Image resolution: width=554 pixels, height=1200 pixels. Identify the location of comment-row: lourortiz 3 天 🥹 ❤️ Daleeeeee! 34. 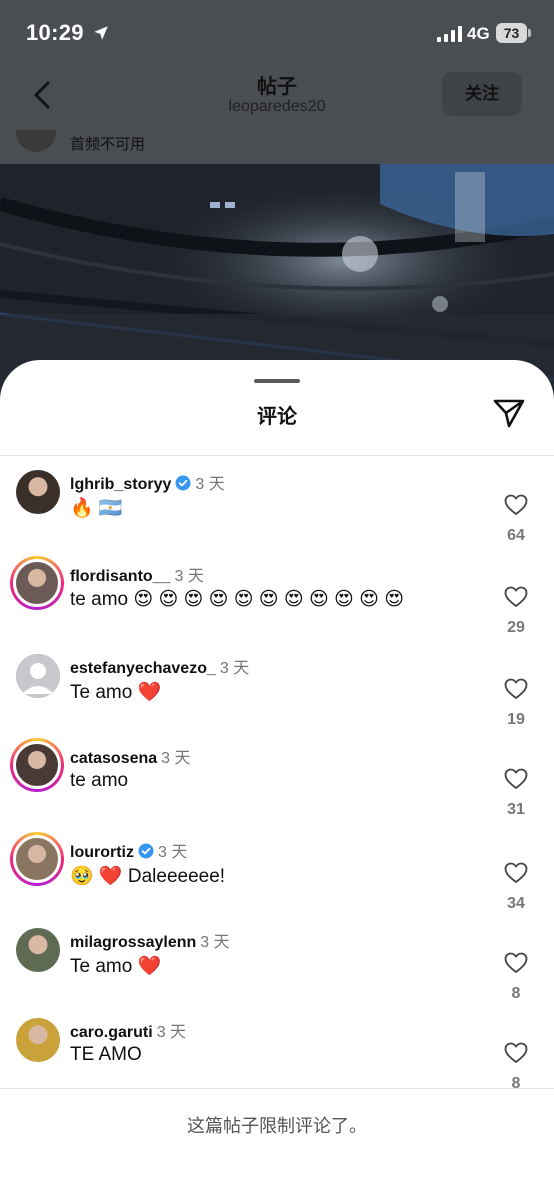
(277, 880).